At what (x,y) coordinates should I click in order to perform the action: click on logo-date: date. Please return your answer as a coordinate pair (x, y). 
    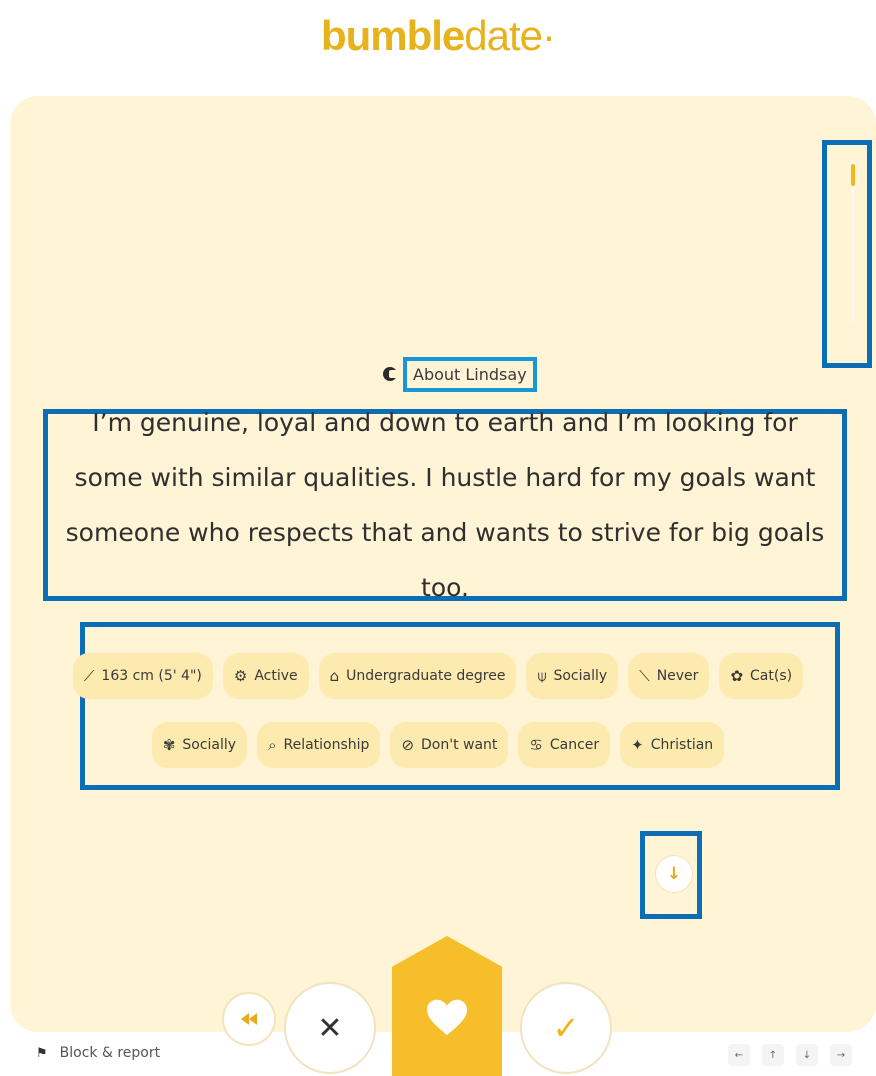
    Looking at the image, I should click on (503, 35).